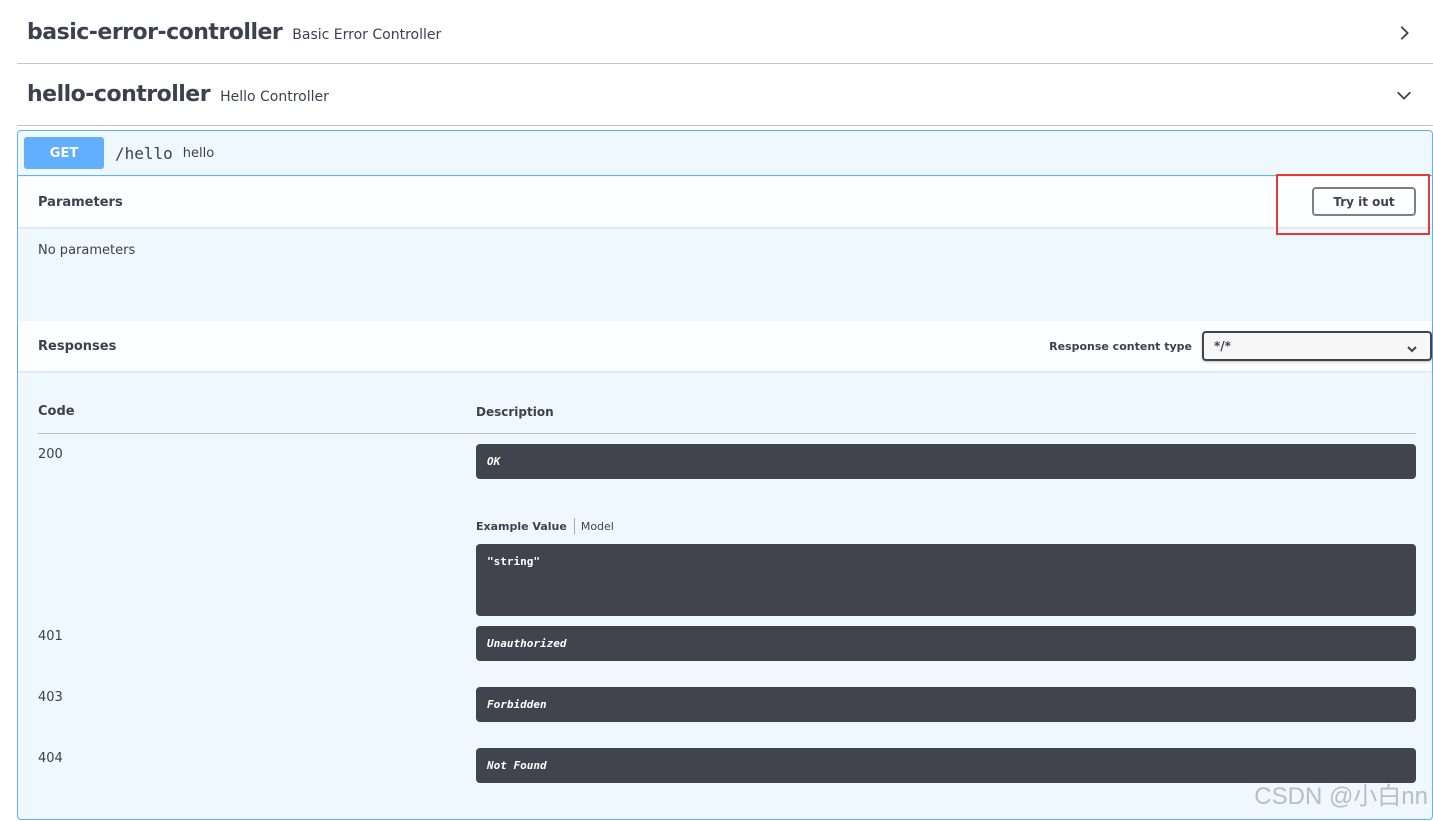 This screenshot has height=821, width=1433. I want to click on example-value-text: "string", so click(513, 561).